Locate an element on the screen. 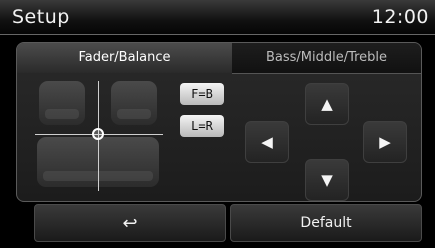 The width and height of the screenshot is (435, 248). tab-fader-balance: Fader/Balance is located at coordinates (125, 58).